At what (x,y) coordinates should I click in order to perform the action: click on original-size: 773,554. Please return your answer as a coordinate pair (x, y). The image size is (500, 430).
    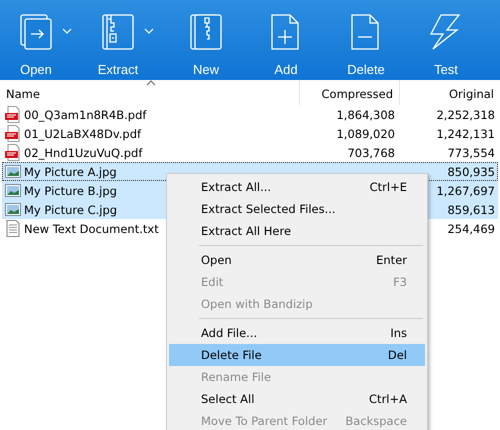
    Looking at the image, I should click on (471, 153).